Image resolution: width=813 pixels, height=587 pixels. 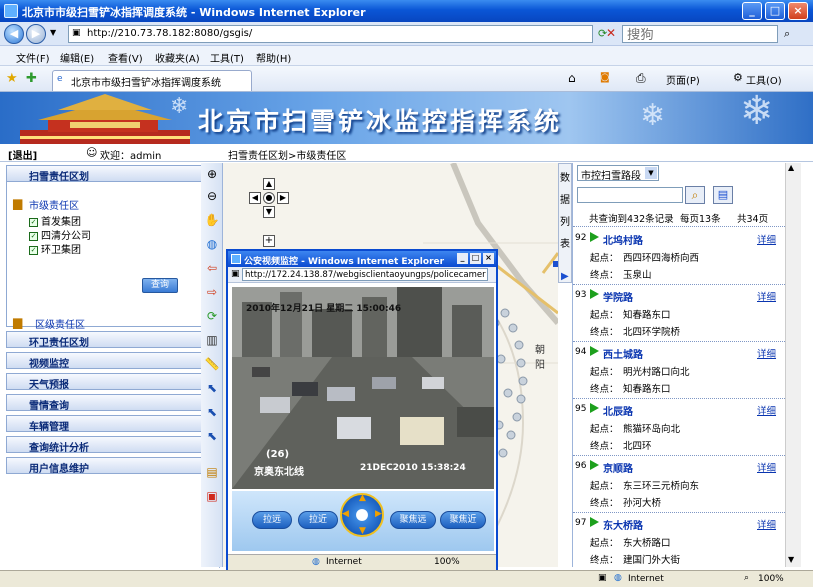 I want to click on menu-help: 帮助(H), so click(x=273, y=57).